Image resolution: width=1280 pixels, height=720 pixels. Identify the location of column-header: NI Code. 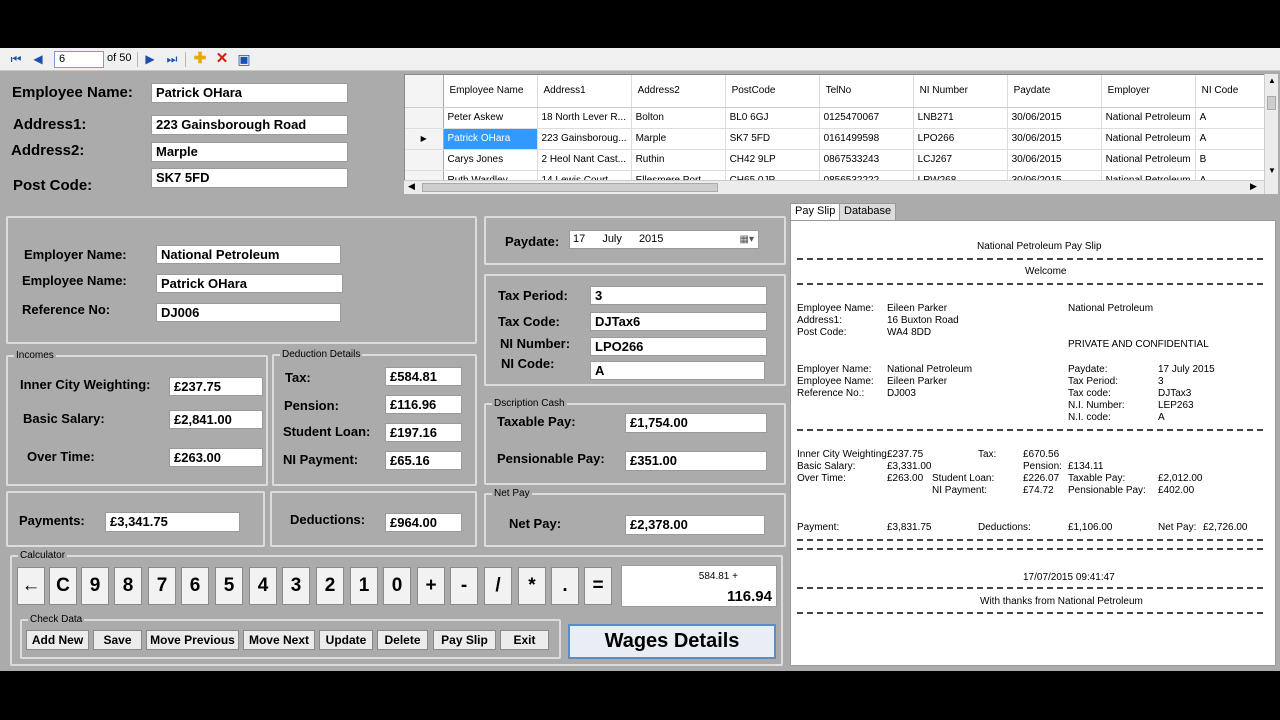
(1230, 91).